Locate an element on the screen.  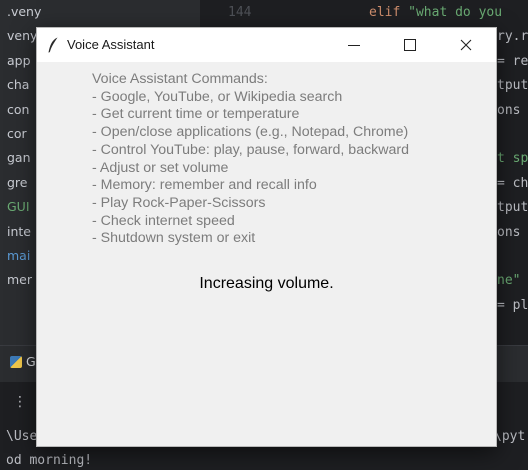
code-line: = re is located at coordinates (512, 61).